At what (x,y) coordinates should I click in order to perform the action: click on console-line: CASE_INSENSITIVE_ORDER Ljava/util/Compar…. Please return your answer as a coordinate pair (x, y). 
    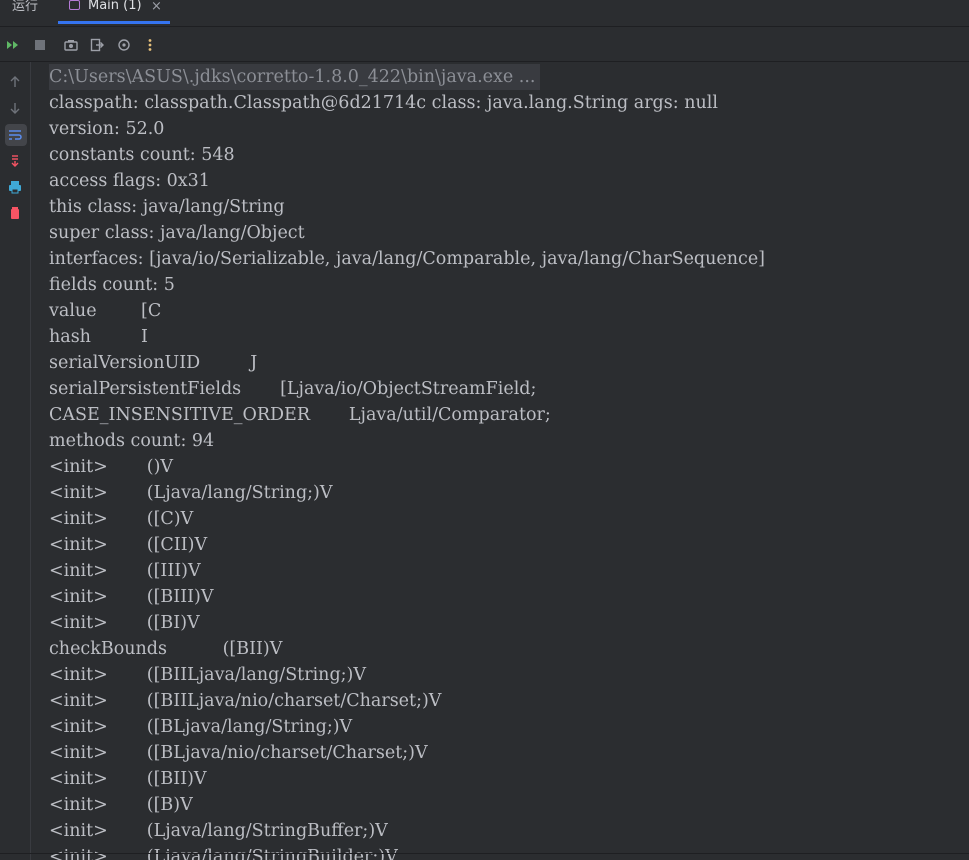
    Looking at the image, I should click on (300, 415).